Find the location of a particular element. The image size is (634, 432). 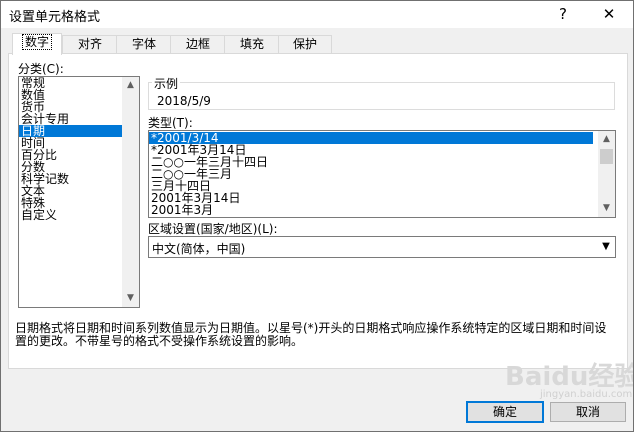

tab-font: 字体 is located at coordinates (144, 44).